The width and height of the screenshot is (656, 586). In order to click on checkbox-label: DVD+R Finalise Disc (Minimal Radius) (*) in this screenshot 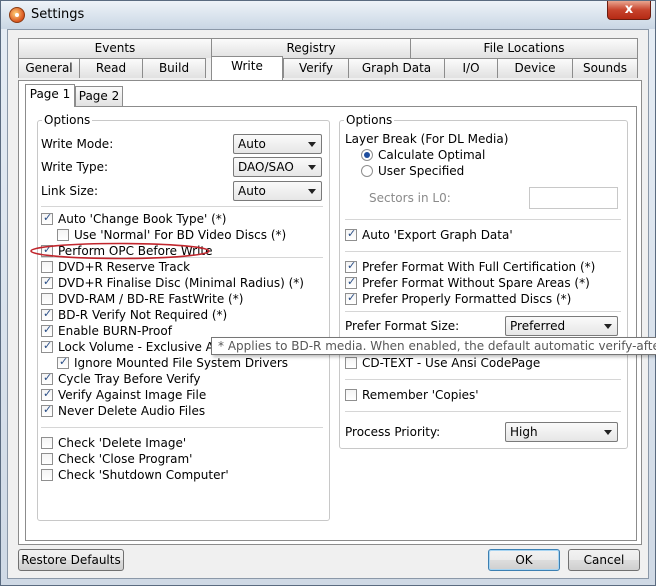, I will do `click(181, 283)`.